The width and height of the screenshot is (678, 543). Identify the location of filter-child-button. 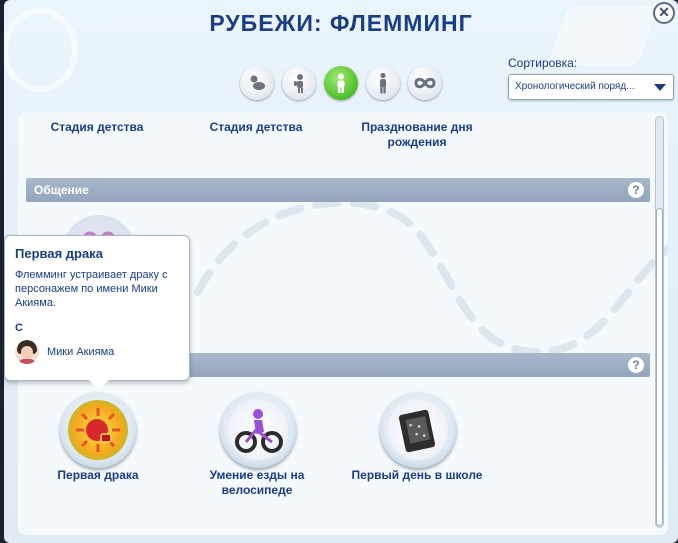
(341, 83).